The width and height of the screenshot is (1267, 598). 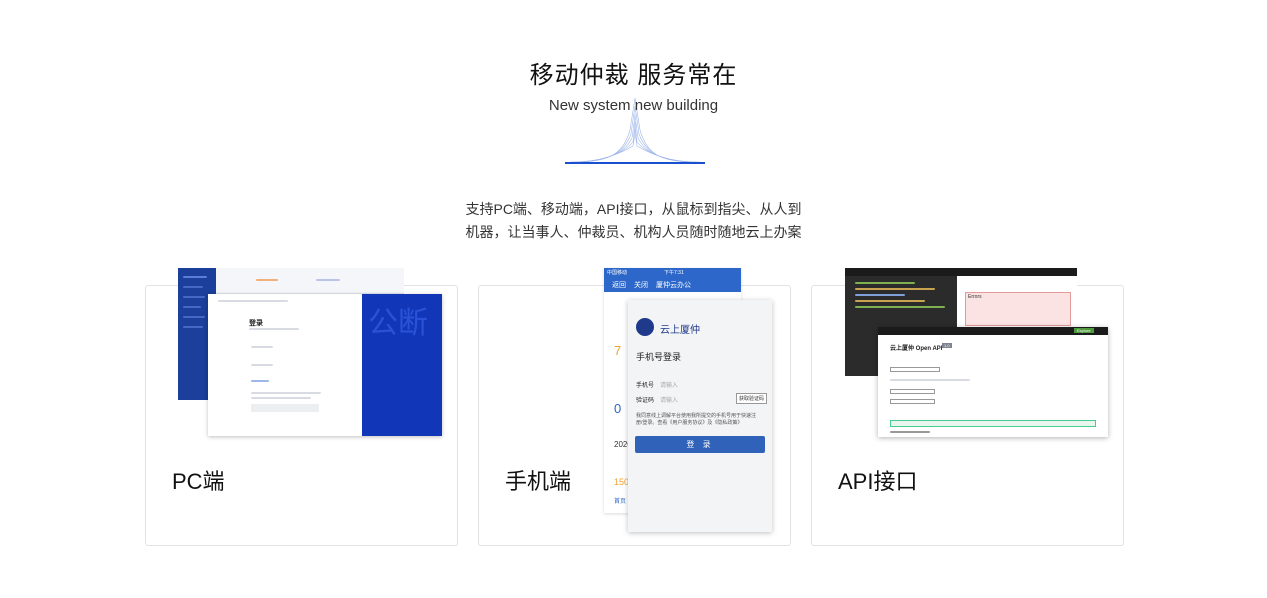 I want to click on pc-bg-text: 公断, so click(x=398, y=323).